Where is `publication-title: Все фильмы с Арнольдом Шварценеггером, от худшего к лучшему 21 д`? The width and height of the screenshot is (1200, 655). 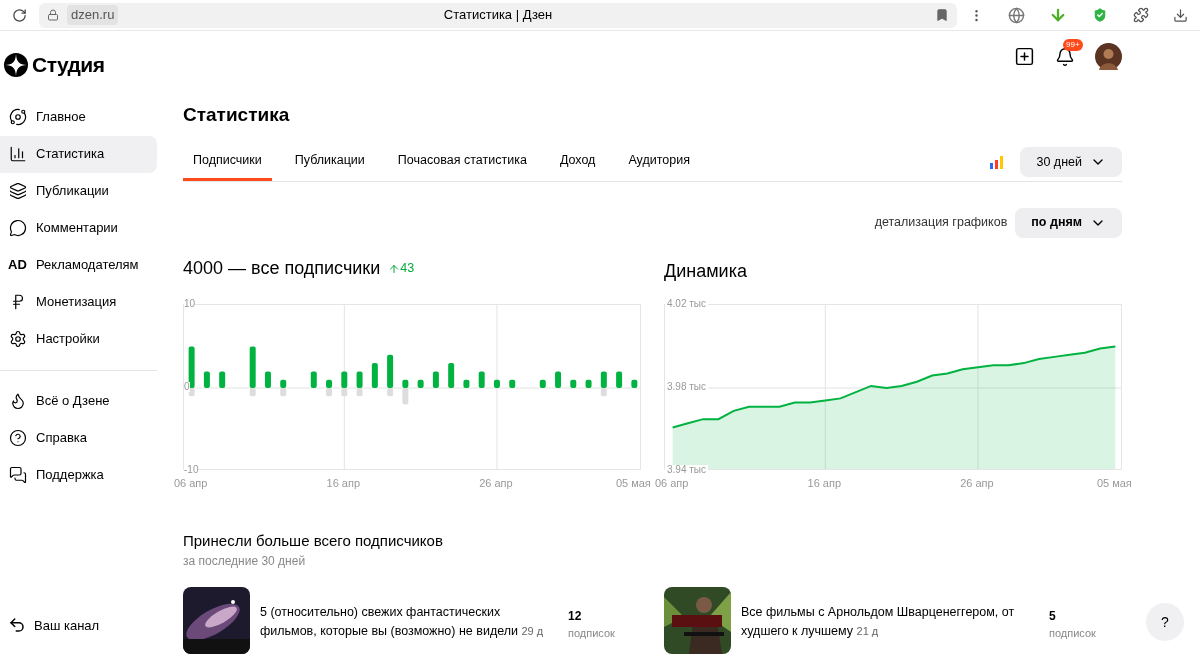 publication-title: Все фильмы с Арнольдом Шварценеггером, от худшего к лучшему 21 д is located at coordinates (886, 614).